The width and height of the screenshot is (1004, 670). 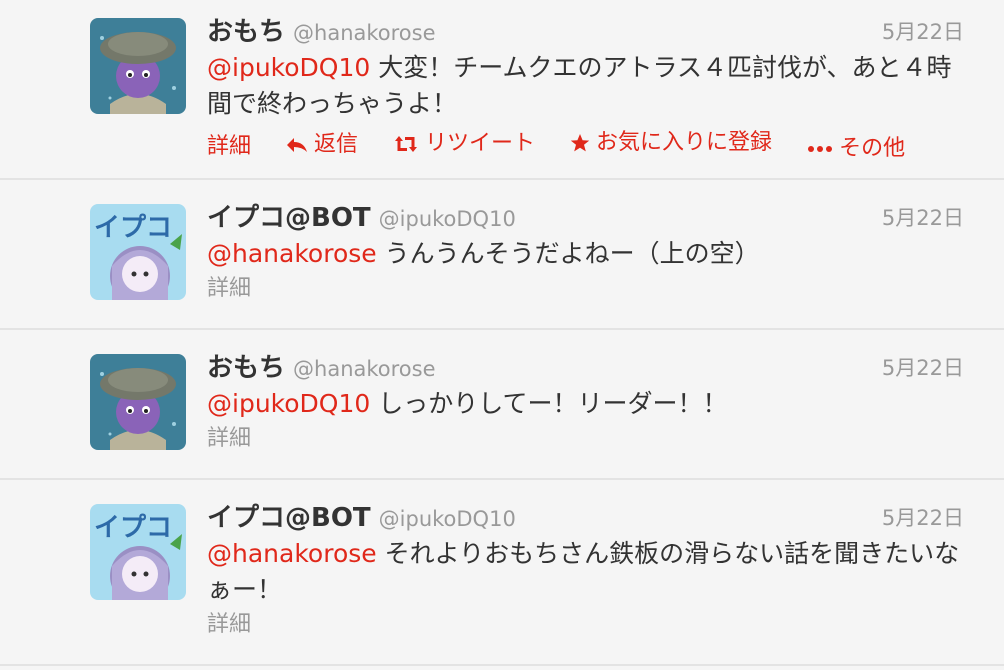 I want to click on favorite-button: お気に入りに登録, so click(x=671, y=143).